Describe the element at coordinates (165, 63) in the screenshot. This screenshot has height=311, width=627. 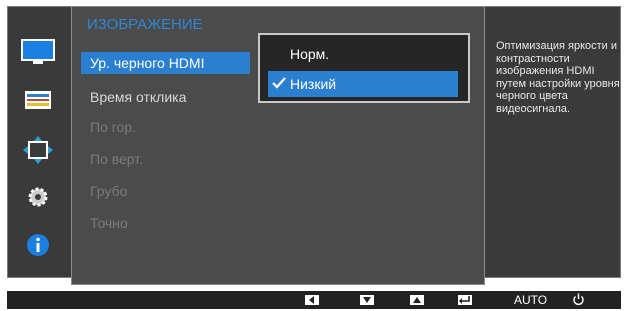
I see `menu-item-hdmi-black-level: Ур. черного HDMI` at that location.